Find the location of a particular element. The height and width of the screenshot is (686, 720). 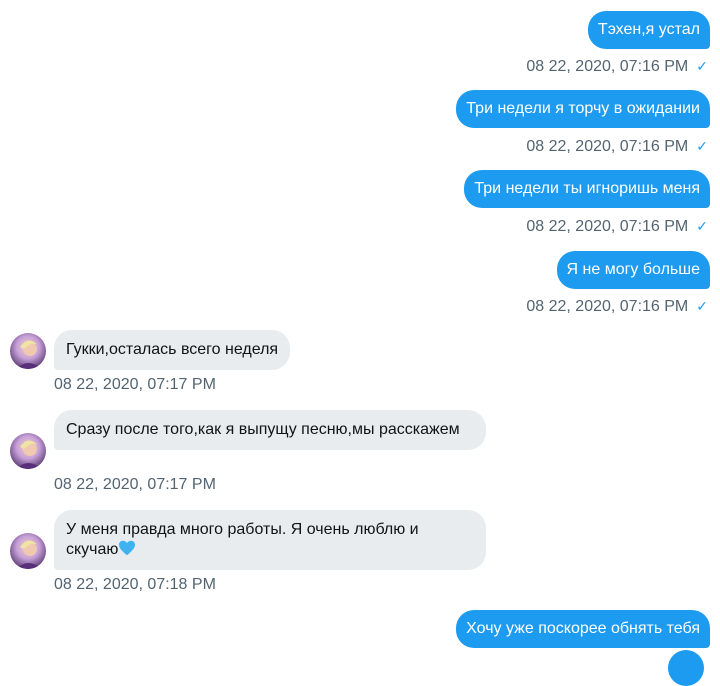

incoming-message: Гукки,осталась всего неделя is located at coordinates (172, 350).